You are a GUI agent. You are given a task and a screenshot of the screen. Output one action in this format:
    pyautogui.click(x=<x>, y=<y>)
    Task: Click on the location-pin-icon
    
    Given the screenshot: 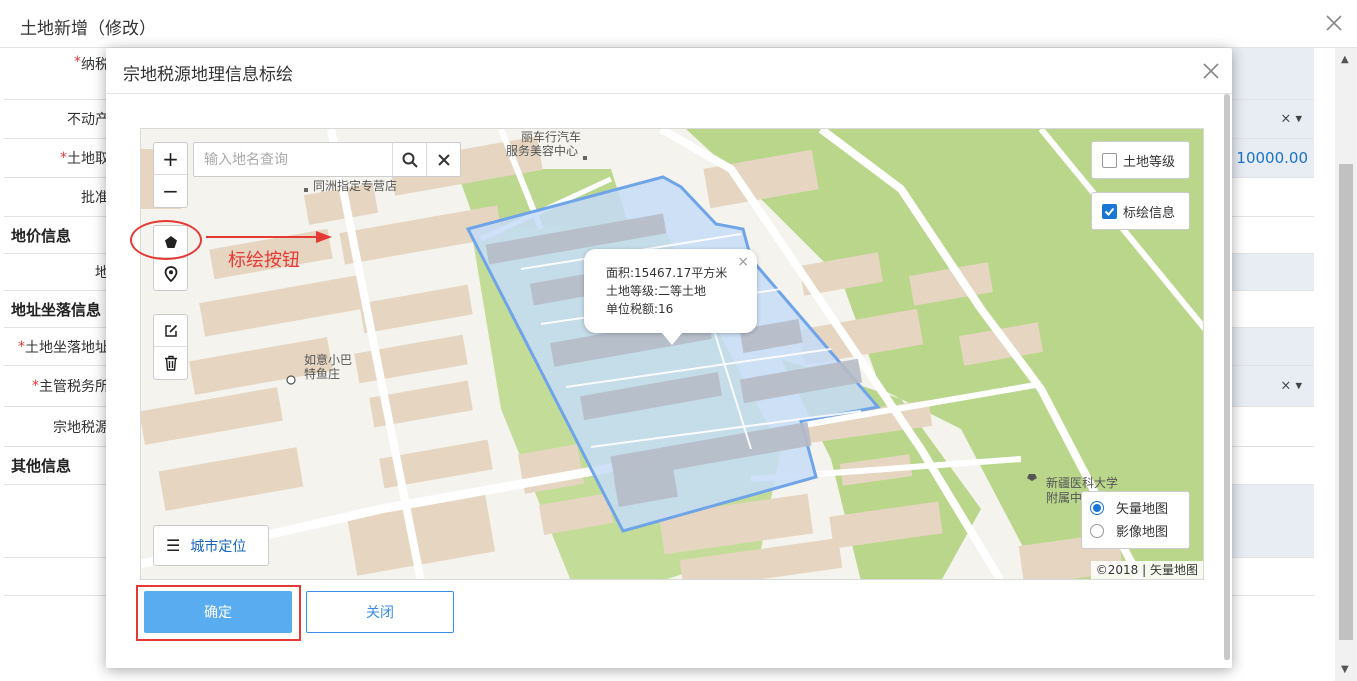 What is the action you would take?
    pyautogui.click(x=171, y=274)
    